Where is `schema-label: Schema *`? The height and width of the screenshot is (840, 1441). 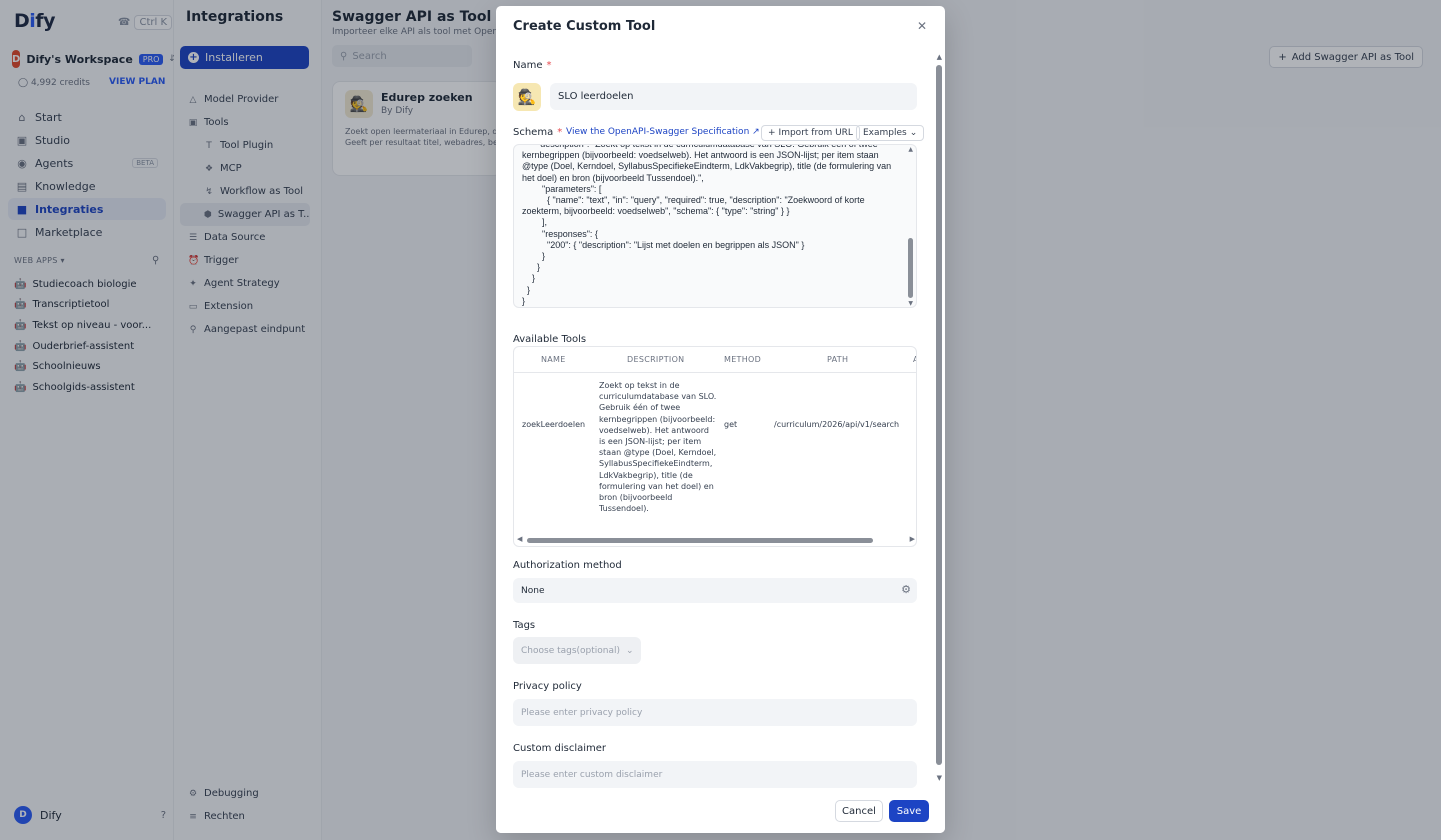 schema-label: Schema * is located at coordinates (537, 132).